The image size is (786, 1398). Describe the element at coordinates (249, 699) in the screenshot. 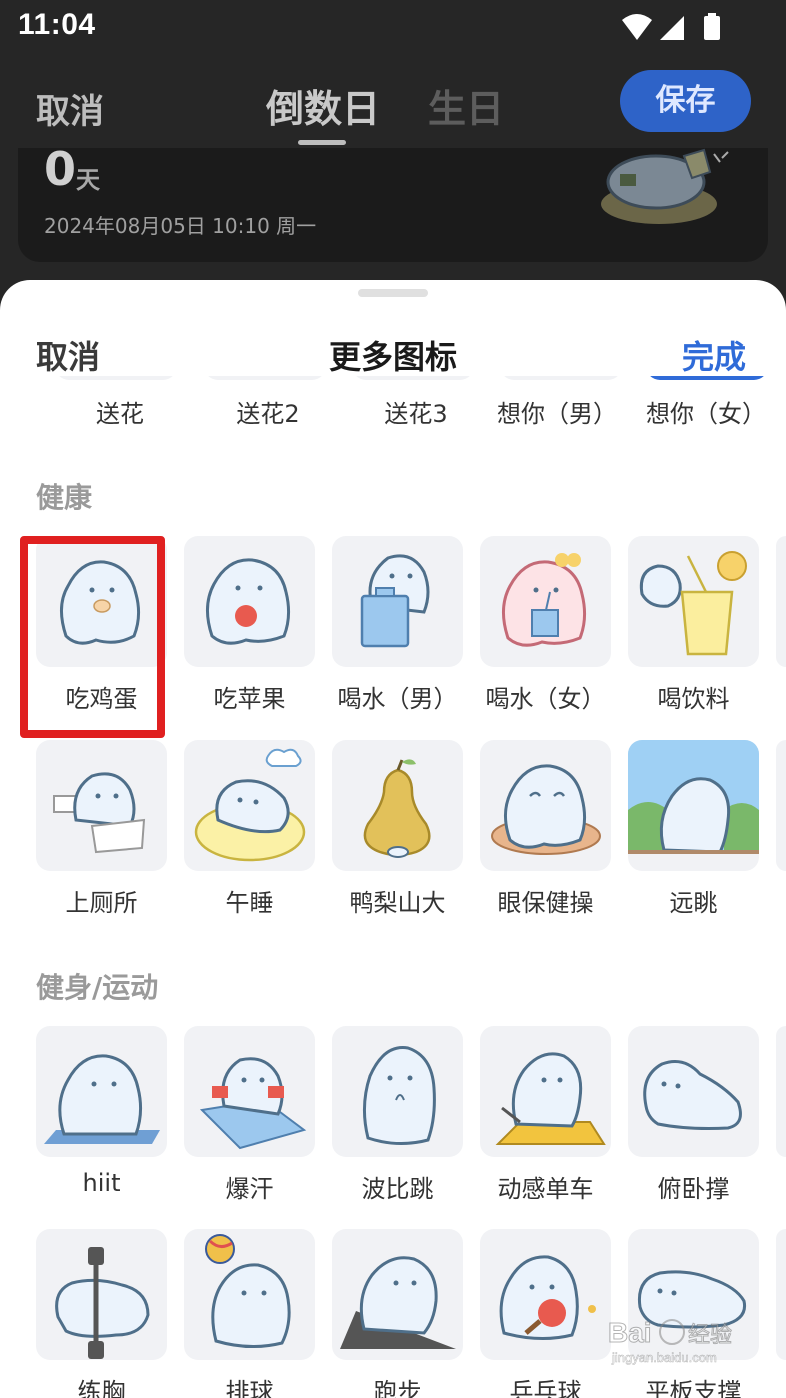

I see `icon-label: 吃苹果` at that location.